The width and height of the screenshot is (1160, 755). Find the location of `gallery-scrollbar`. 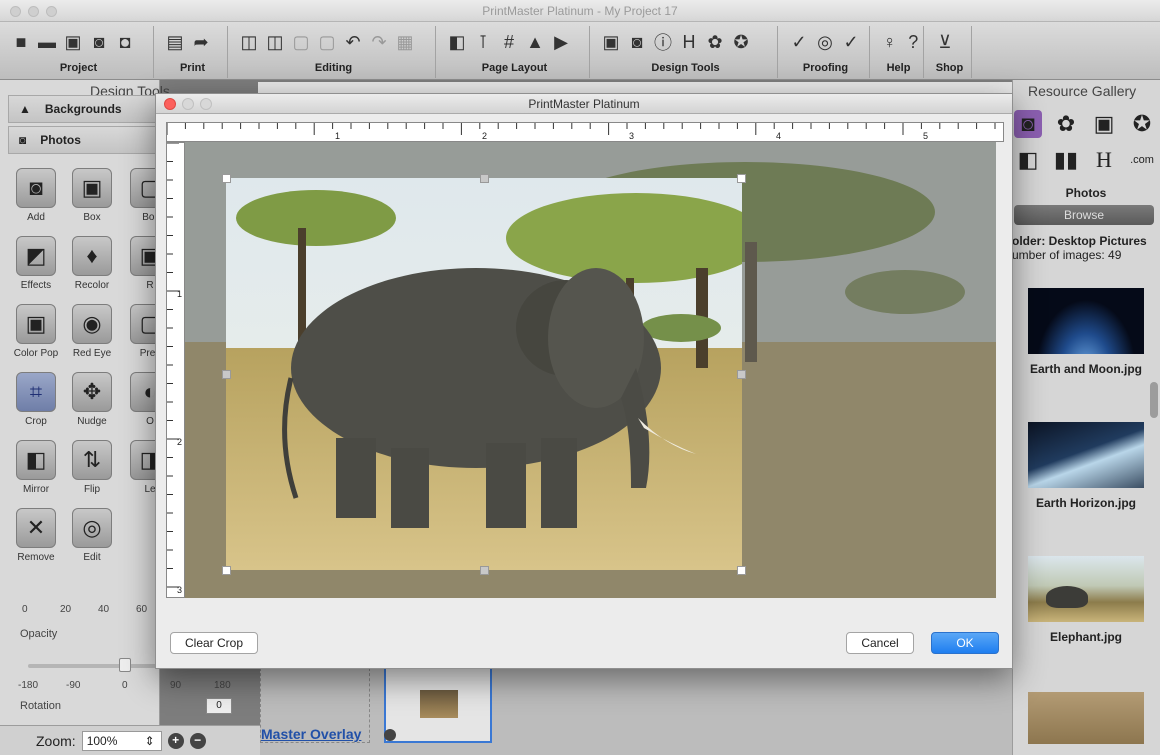

gallery-scrollbar is located at coordinates (1154, 400).